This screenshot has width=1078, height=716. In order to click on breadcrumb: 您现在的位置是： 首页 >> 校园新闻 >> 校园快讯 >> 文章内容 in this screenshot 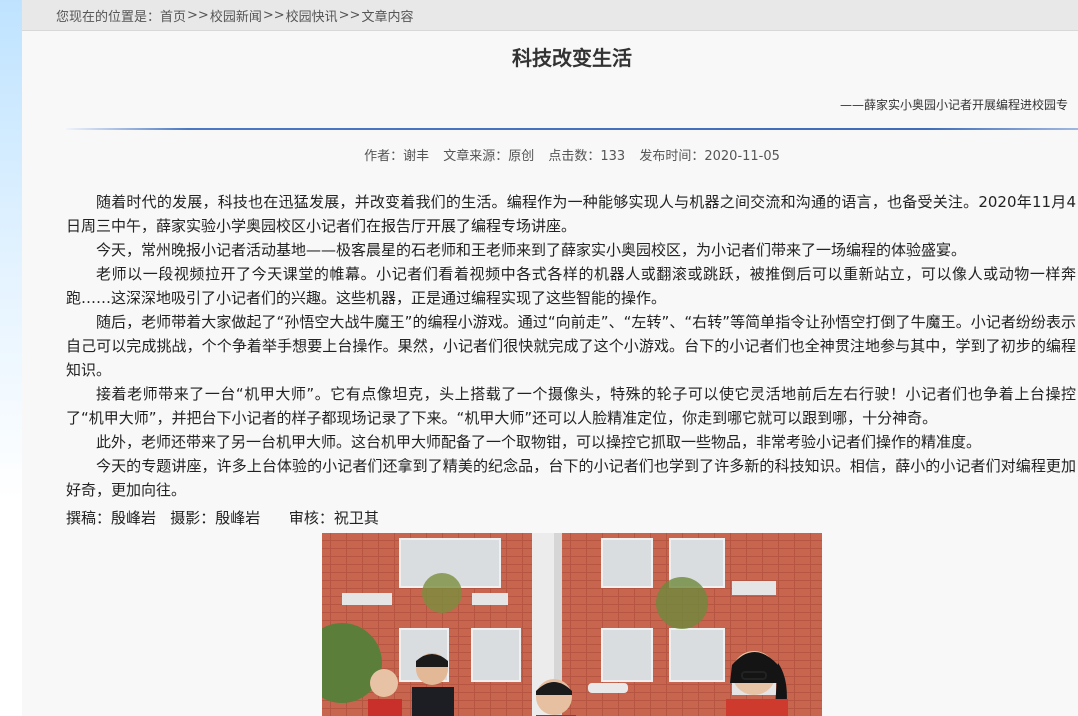, I will do `click(550, 15)`.